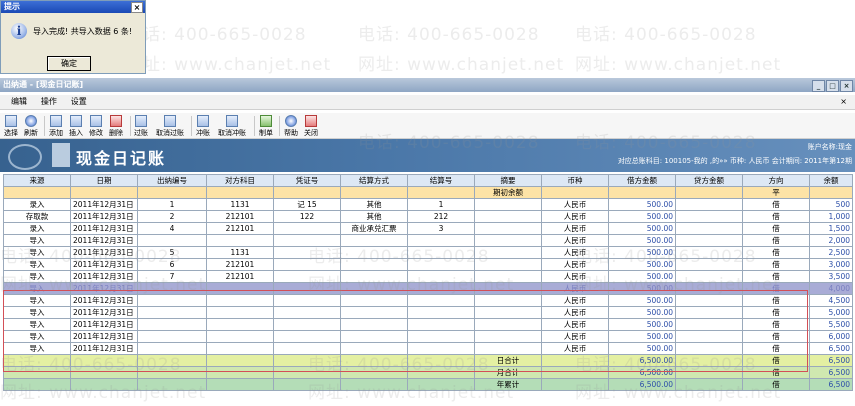  What do you see at coordinates (428, 336) in the screenshot?
I see `table-row: 导入 2011年12月31日 人民币 500.00 借 6,000` at bounding box center [428, 336].